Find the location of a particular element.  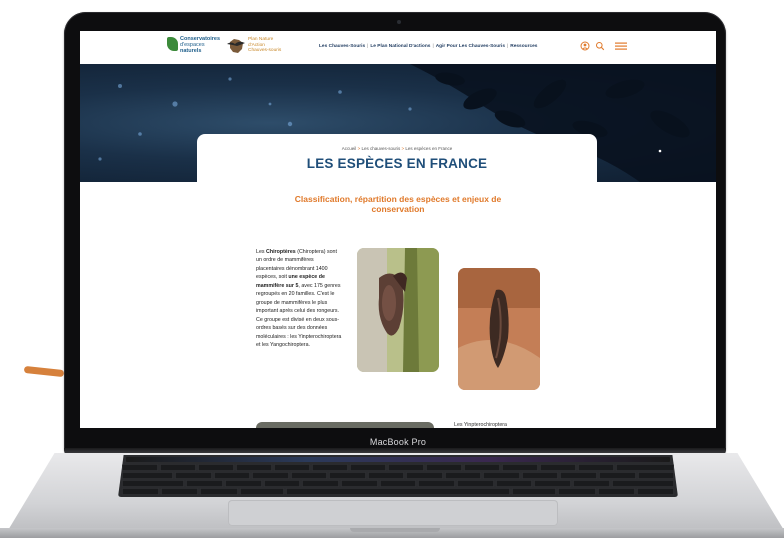

paragraph-text: Les is located at coordinates (261, 252).